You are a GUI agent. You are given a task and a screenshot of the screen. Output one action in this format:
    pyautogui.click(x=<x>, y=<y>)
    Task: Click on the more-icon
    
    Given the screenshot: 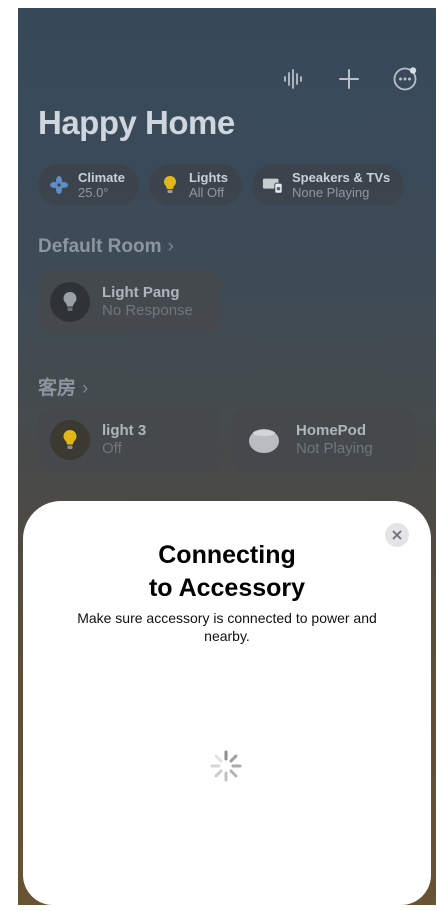 What is the action you would take?
    pyautogui.click(x=405, y=79)
    